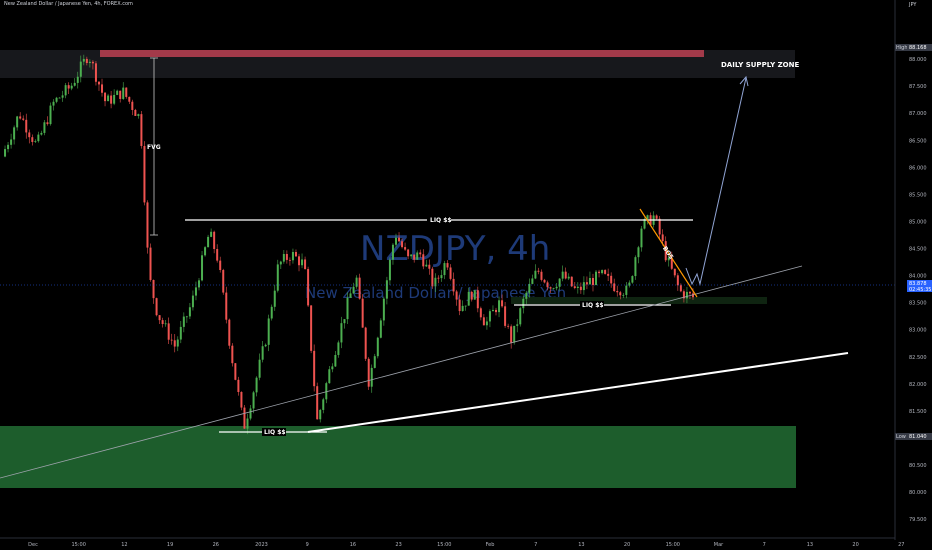 The image size is (932, 550). What do you see at coordinates (216, 545) in the screenshot?
I see `x-tick-label: 26` at bounding box center [216, 545].